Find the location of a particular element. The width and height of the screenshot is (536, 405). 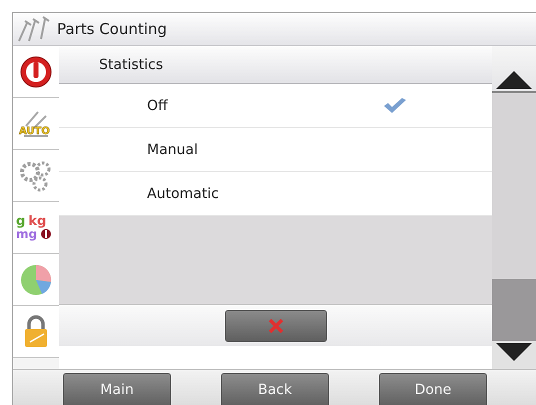

unit-label: mg is located at coordinates (27, 234).